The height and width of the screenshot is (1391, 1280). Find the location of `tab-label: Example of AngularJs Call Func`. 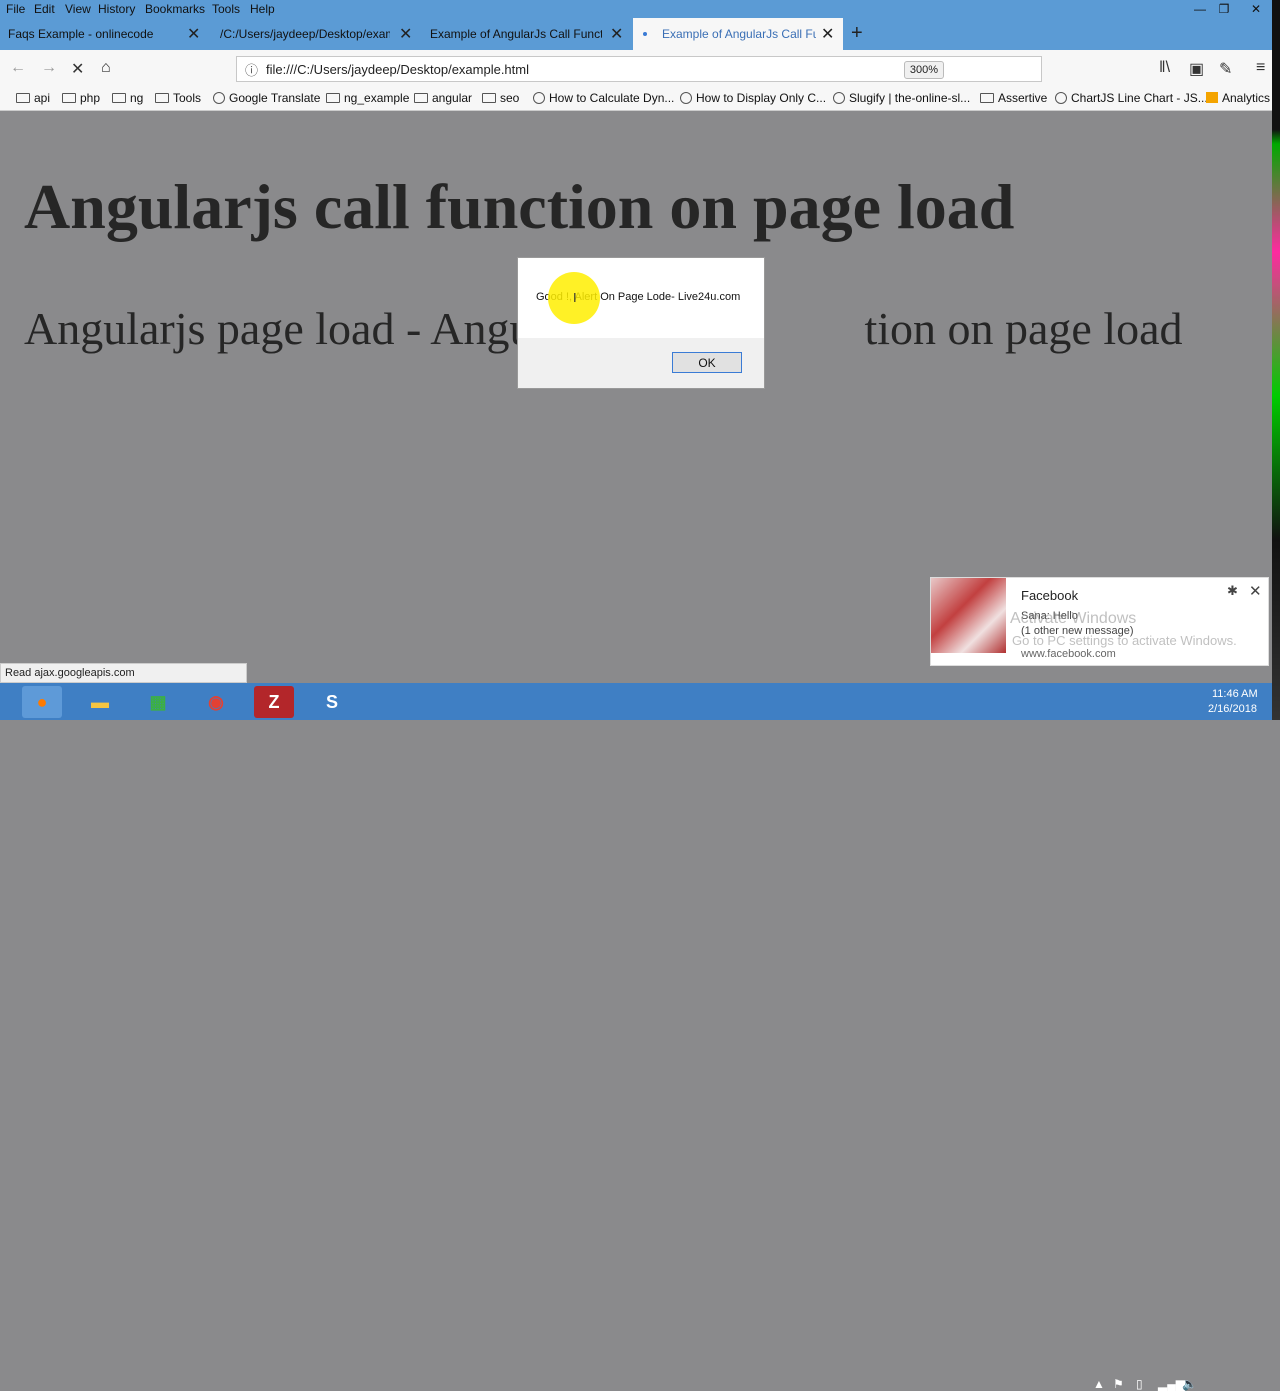

tab-label: Example of AngularJs Call Func is located at coordinates (739, 34).